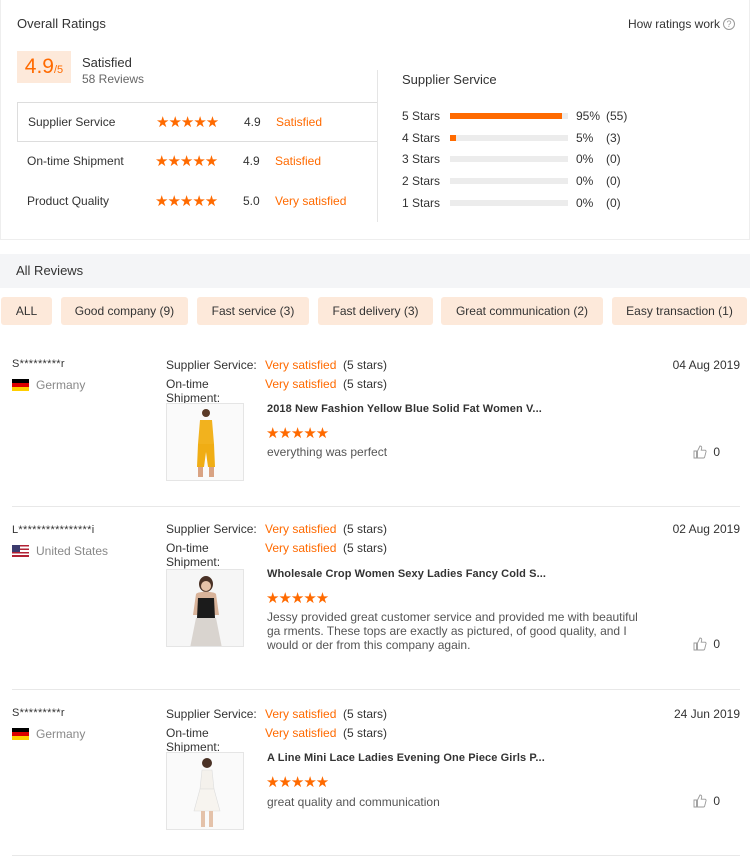 The height and width of the screenshot is (858, 750). I want to click on filter-chip-fast-service: Fast service (3), so click(253, 311).